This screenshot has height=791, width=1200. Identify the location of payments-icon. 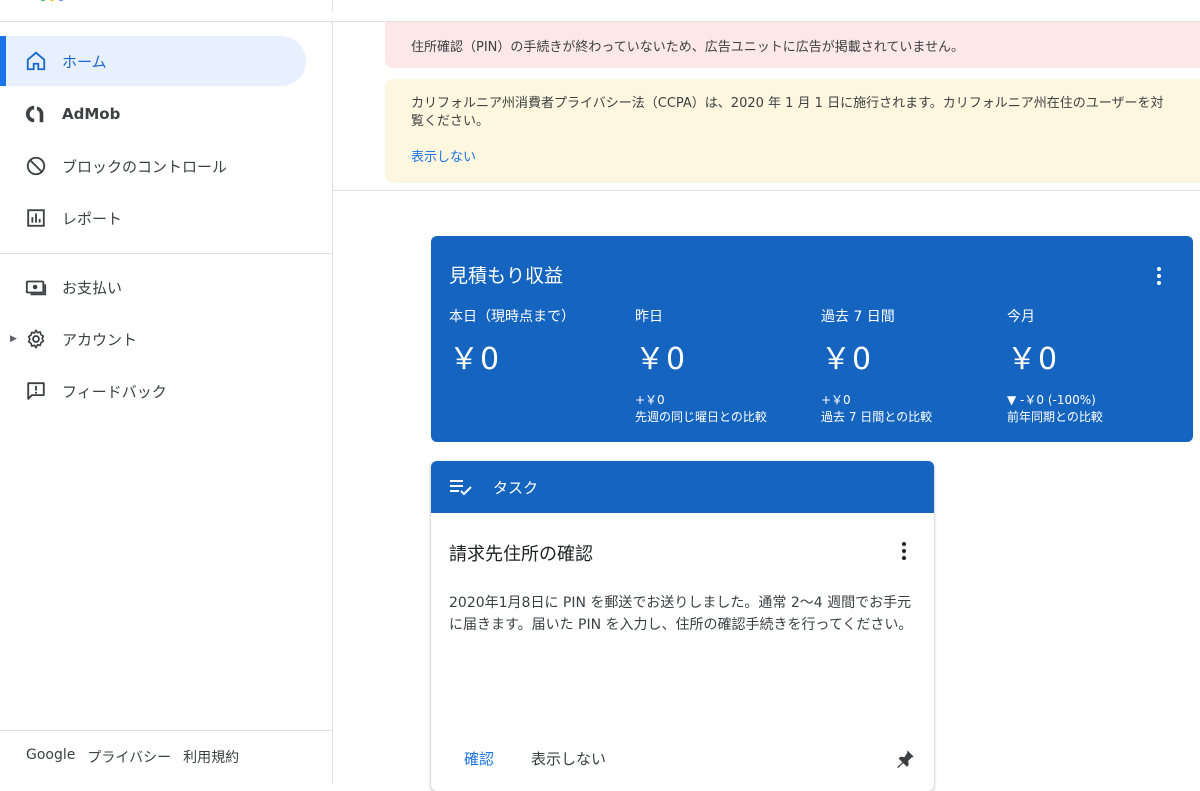
(36, 287).